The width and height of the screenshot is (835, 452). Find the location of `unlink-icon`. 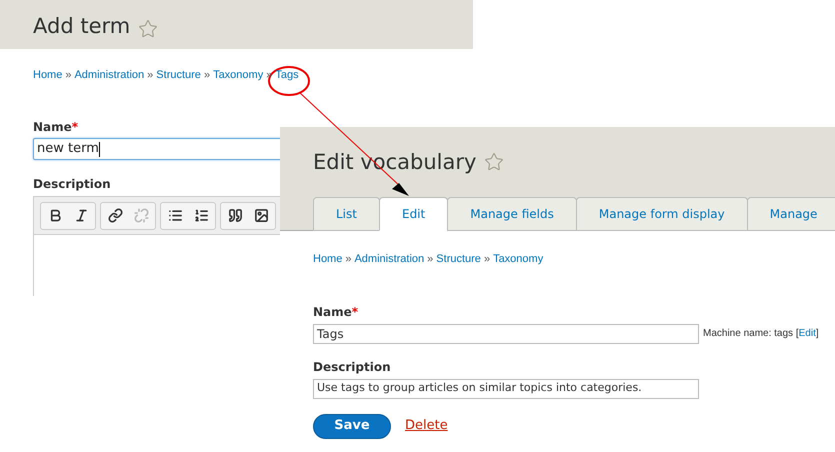

unlink-icon is located at coordinates (141, 215).